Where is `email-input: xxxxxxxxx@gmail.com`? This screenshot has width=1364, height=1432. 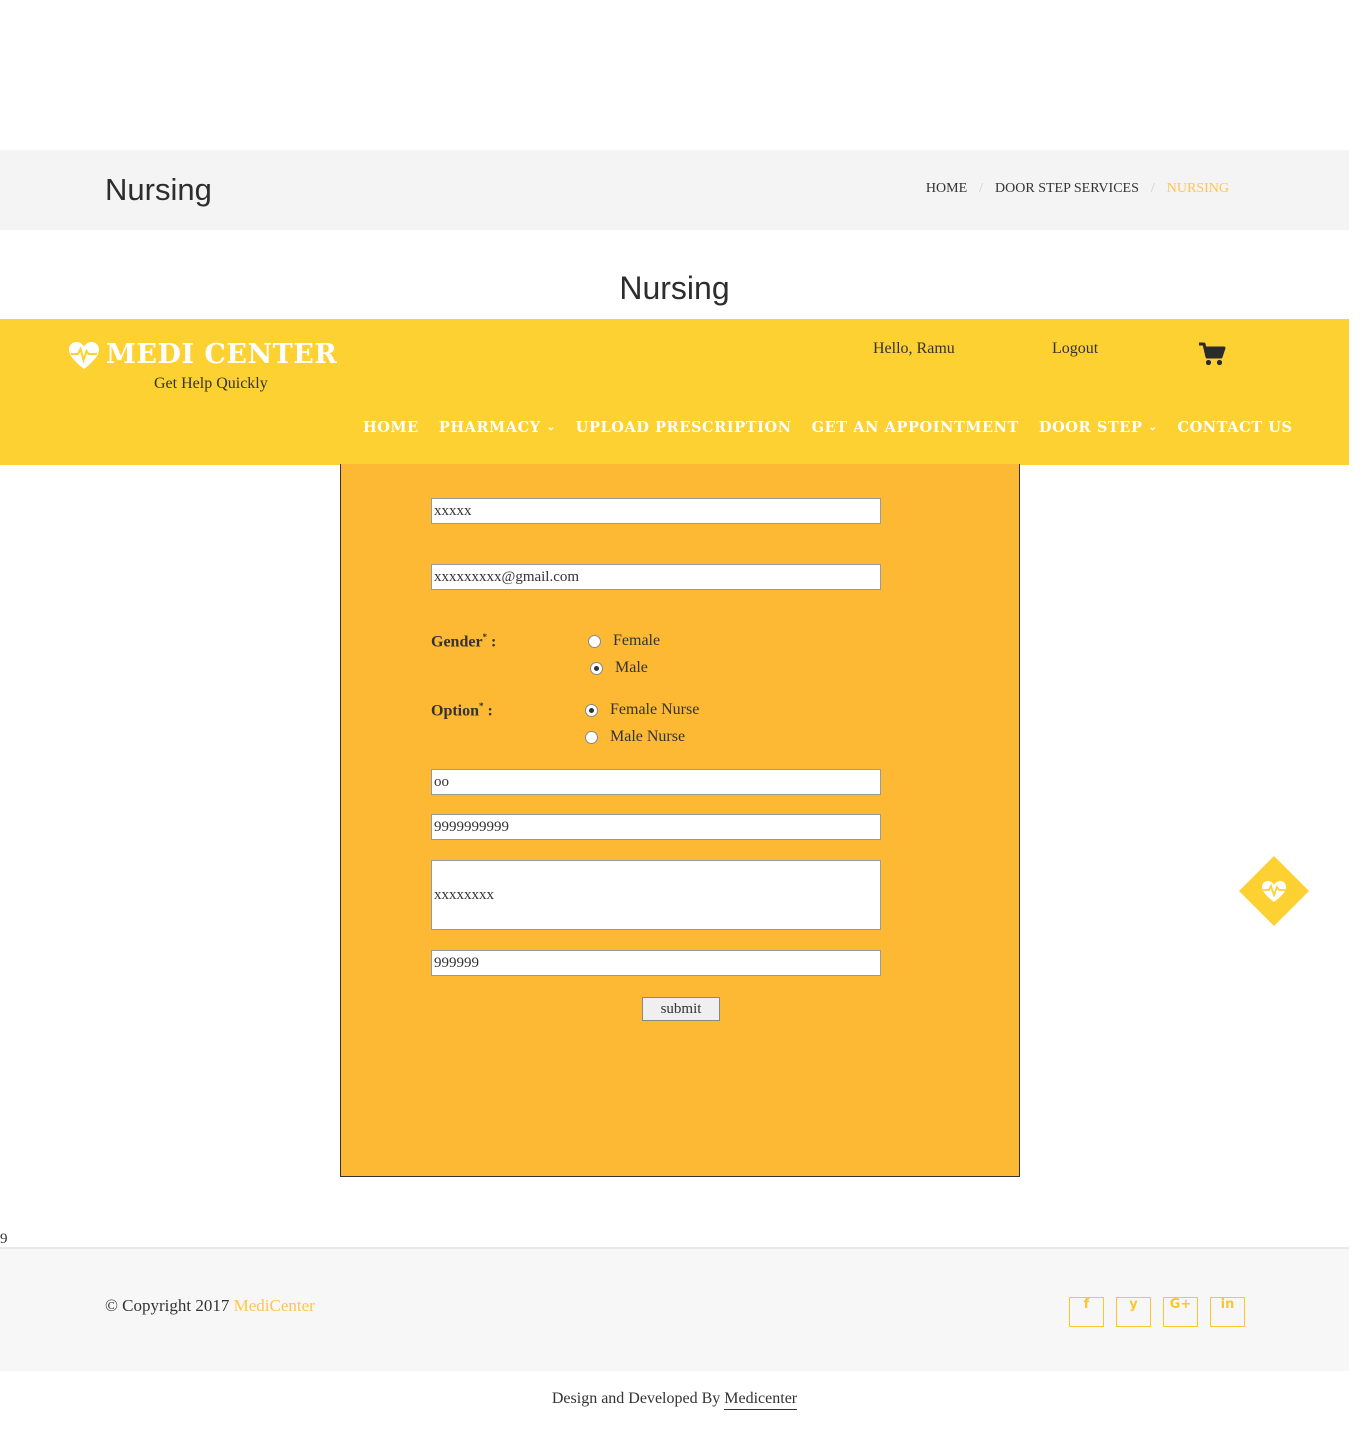 email-input: xxxxxxxxx@gmail.com is located at coordinates (656, 577).